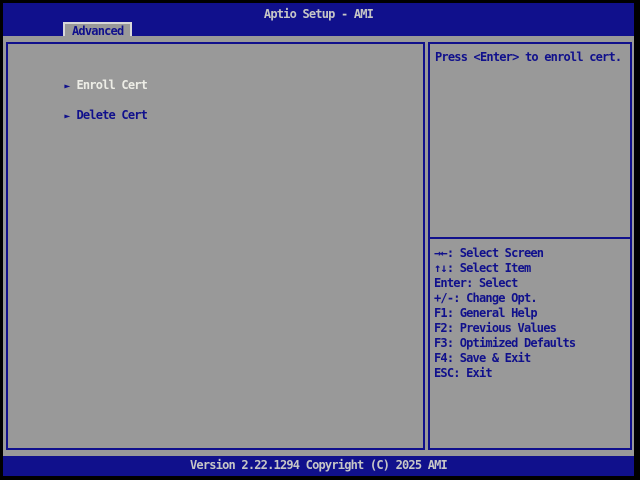 This screenshot has width=640, height=480. What do you see at coordinates (112, 85) in the screenshot?
I see `menu-item-label: Enroll Cert` at bounding box center [112, 85].